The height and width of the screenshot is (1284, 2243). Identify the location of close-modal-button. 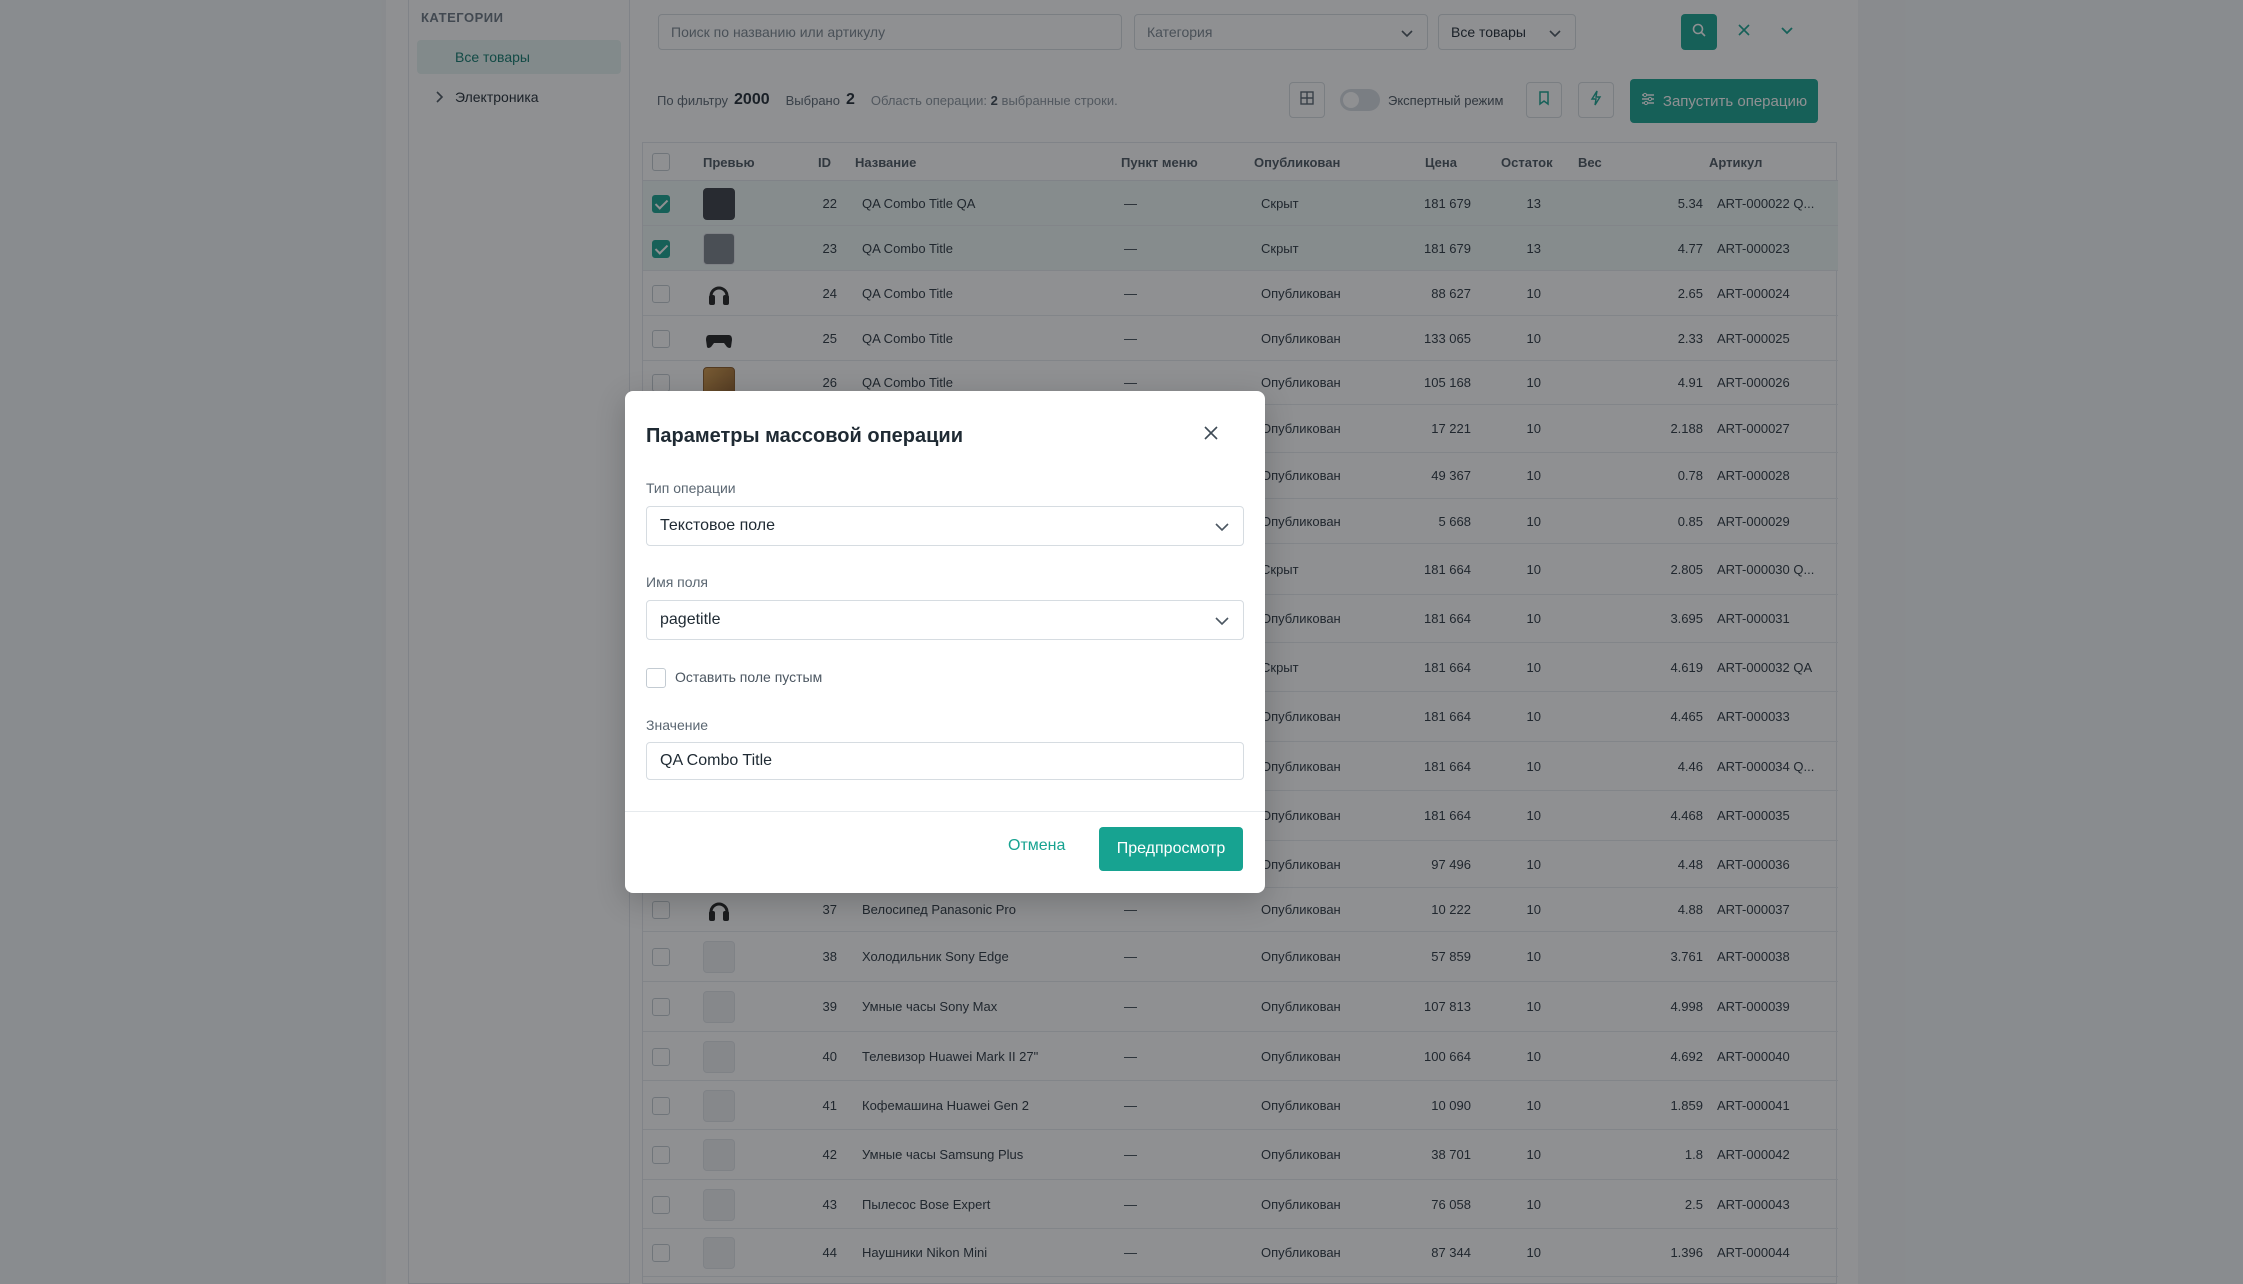
(1211, 435).